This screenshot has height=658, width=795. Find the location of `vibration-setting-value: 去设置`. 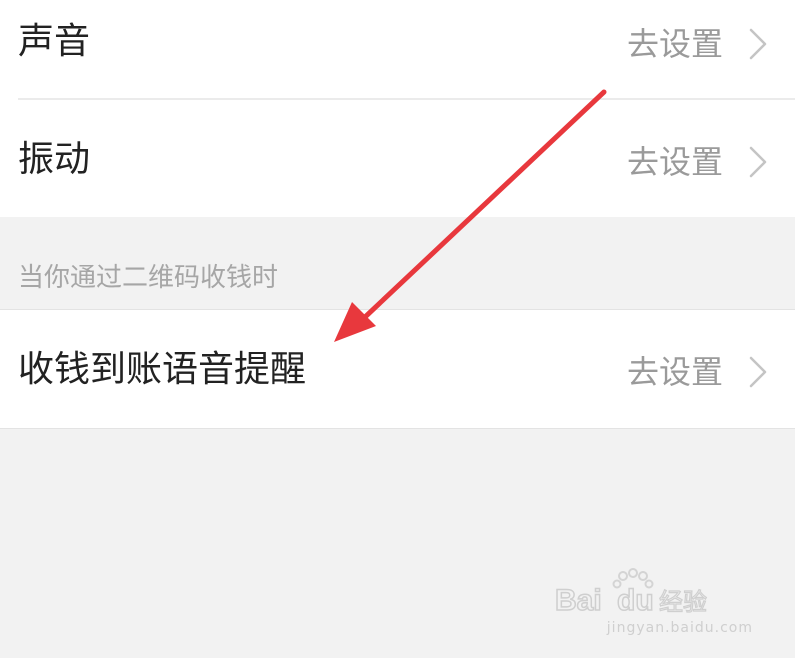

vibration-setting-value: 去设置 is located at coordinates (674, 162).